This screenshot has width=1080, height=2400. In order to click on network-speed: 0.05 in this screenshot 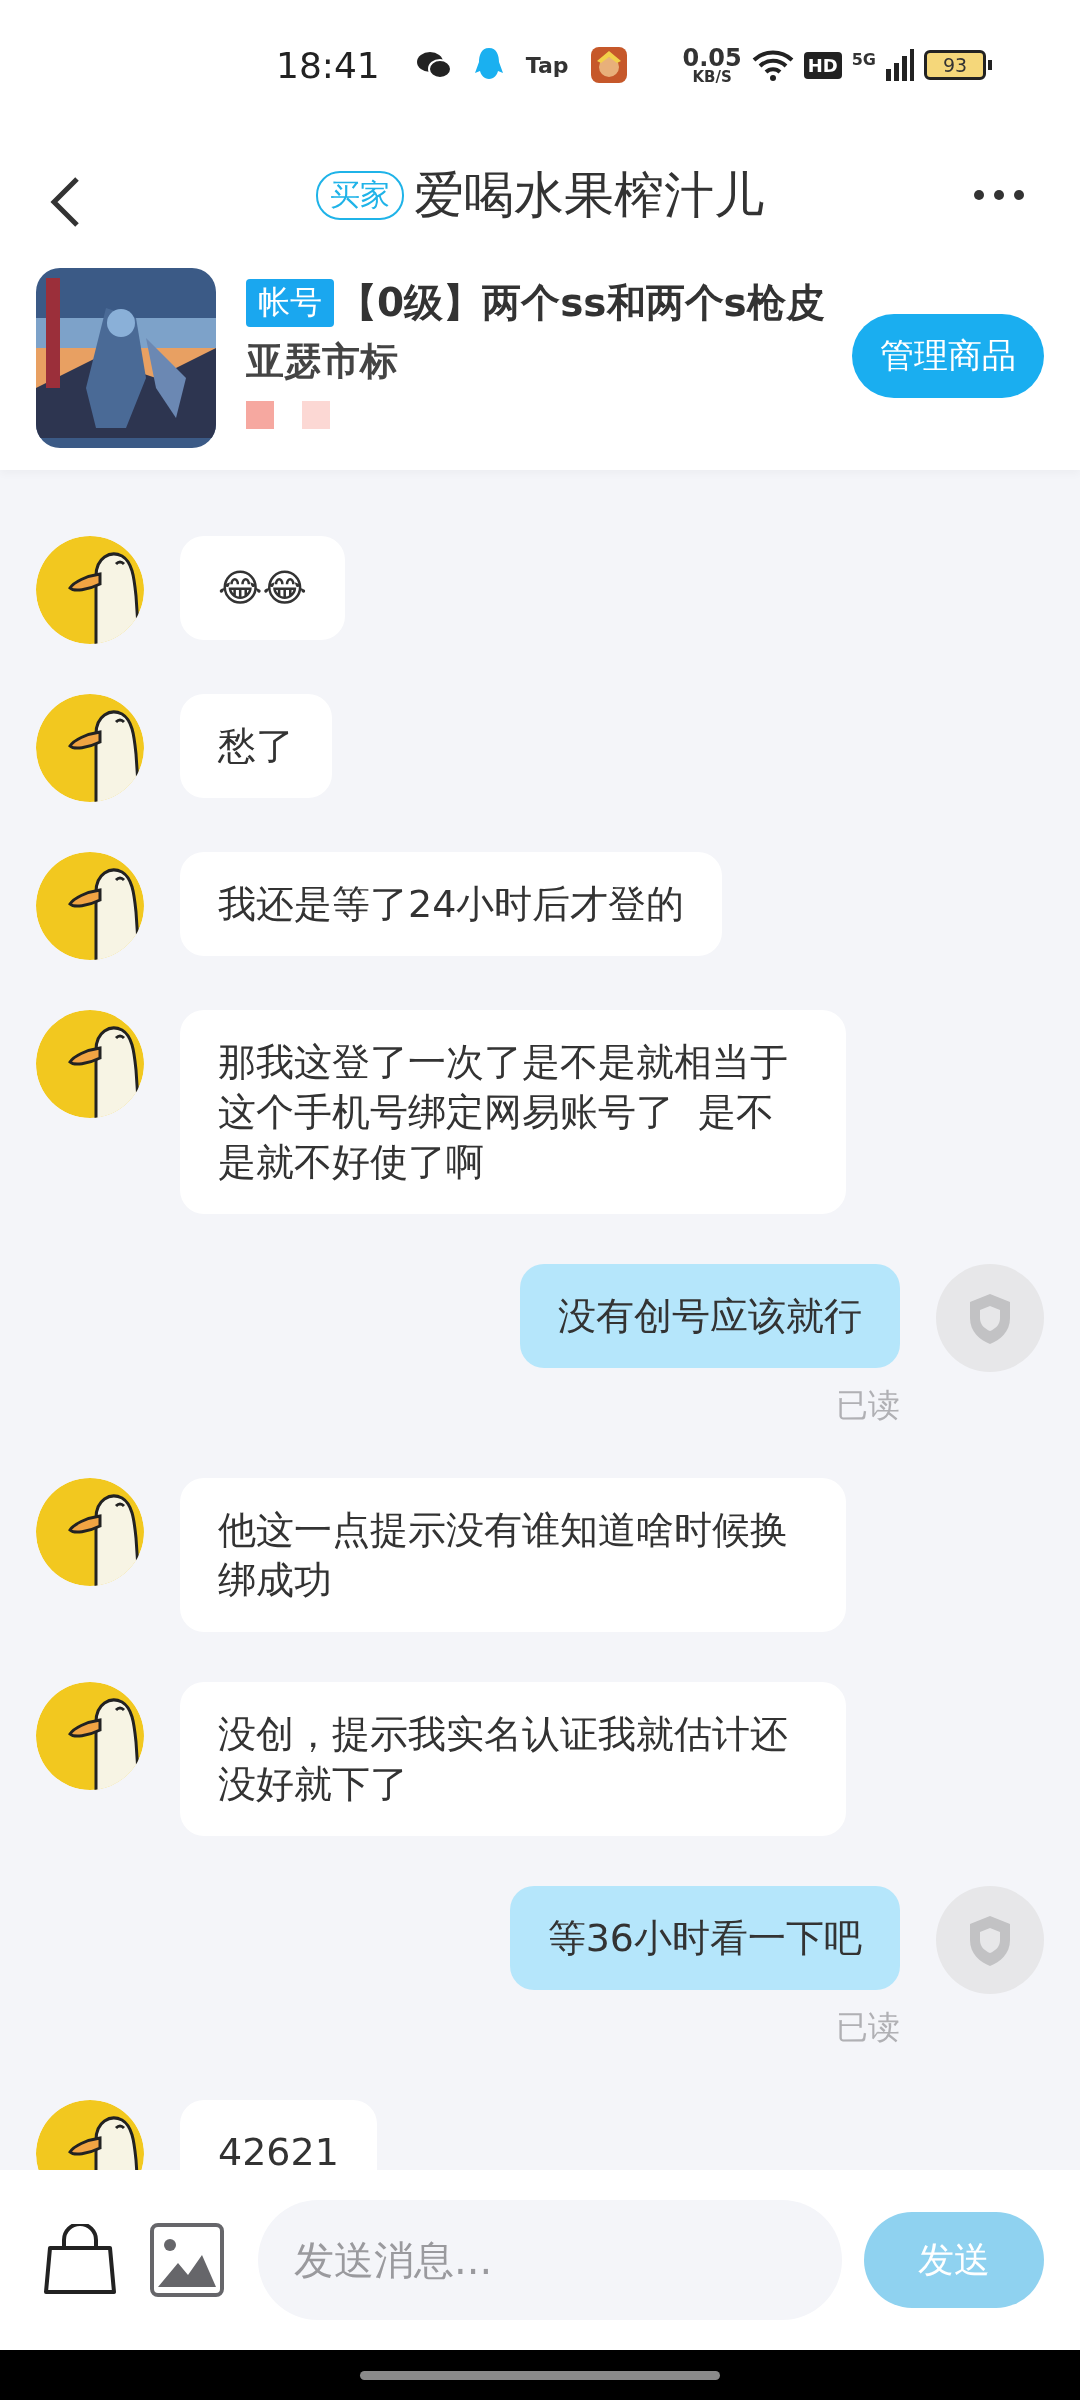, I will do `click(712, 57)`.